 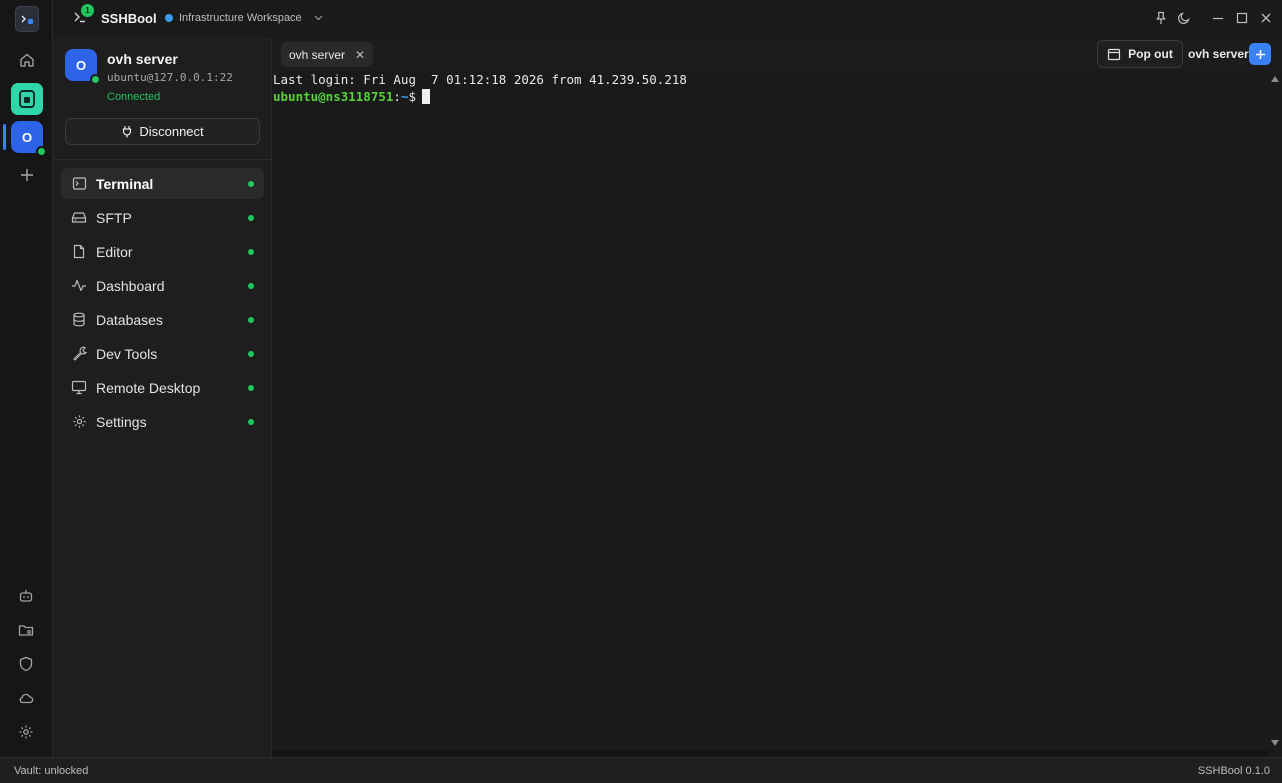 What do you see at coordinates (142, 59) in the screenshot?
I see `connection-name: ovh server` at bounding box center [142, 59].